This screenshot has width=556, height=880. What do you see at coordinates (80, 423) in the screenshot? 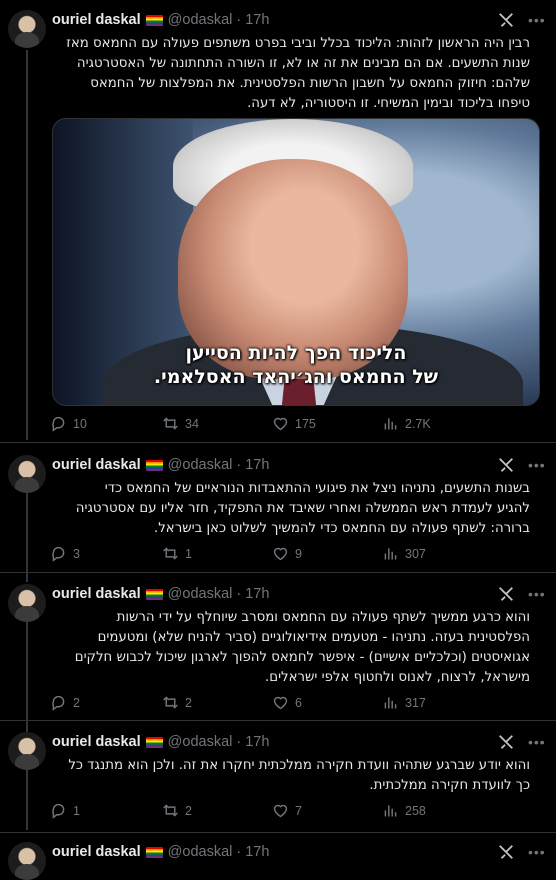
I see `reply-count: 10` at bounding box center [80, 423].